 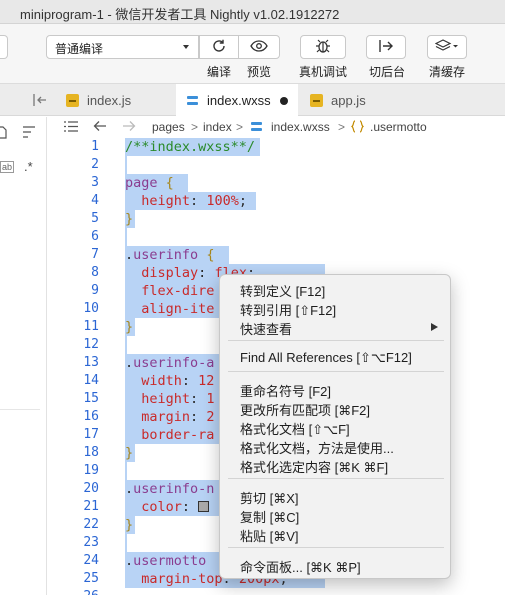 I want to click on line-number: 18, so click(x=91, y=452).